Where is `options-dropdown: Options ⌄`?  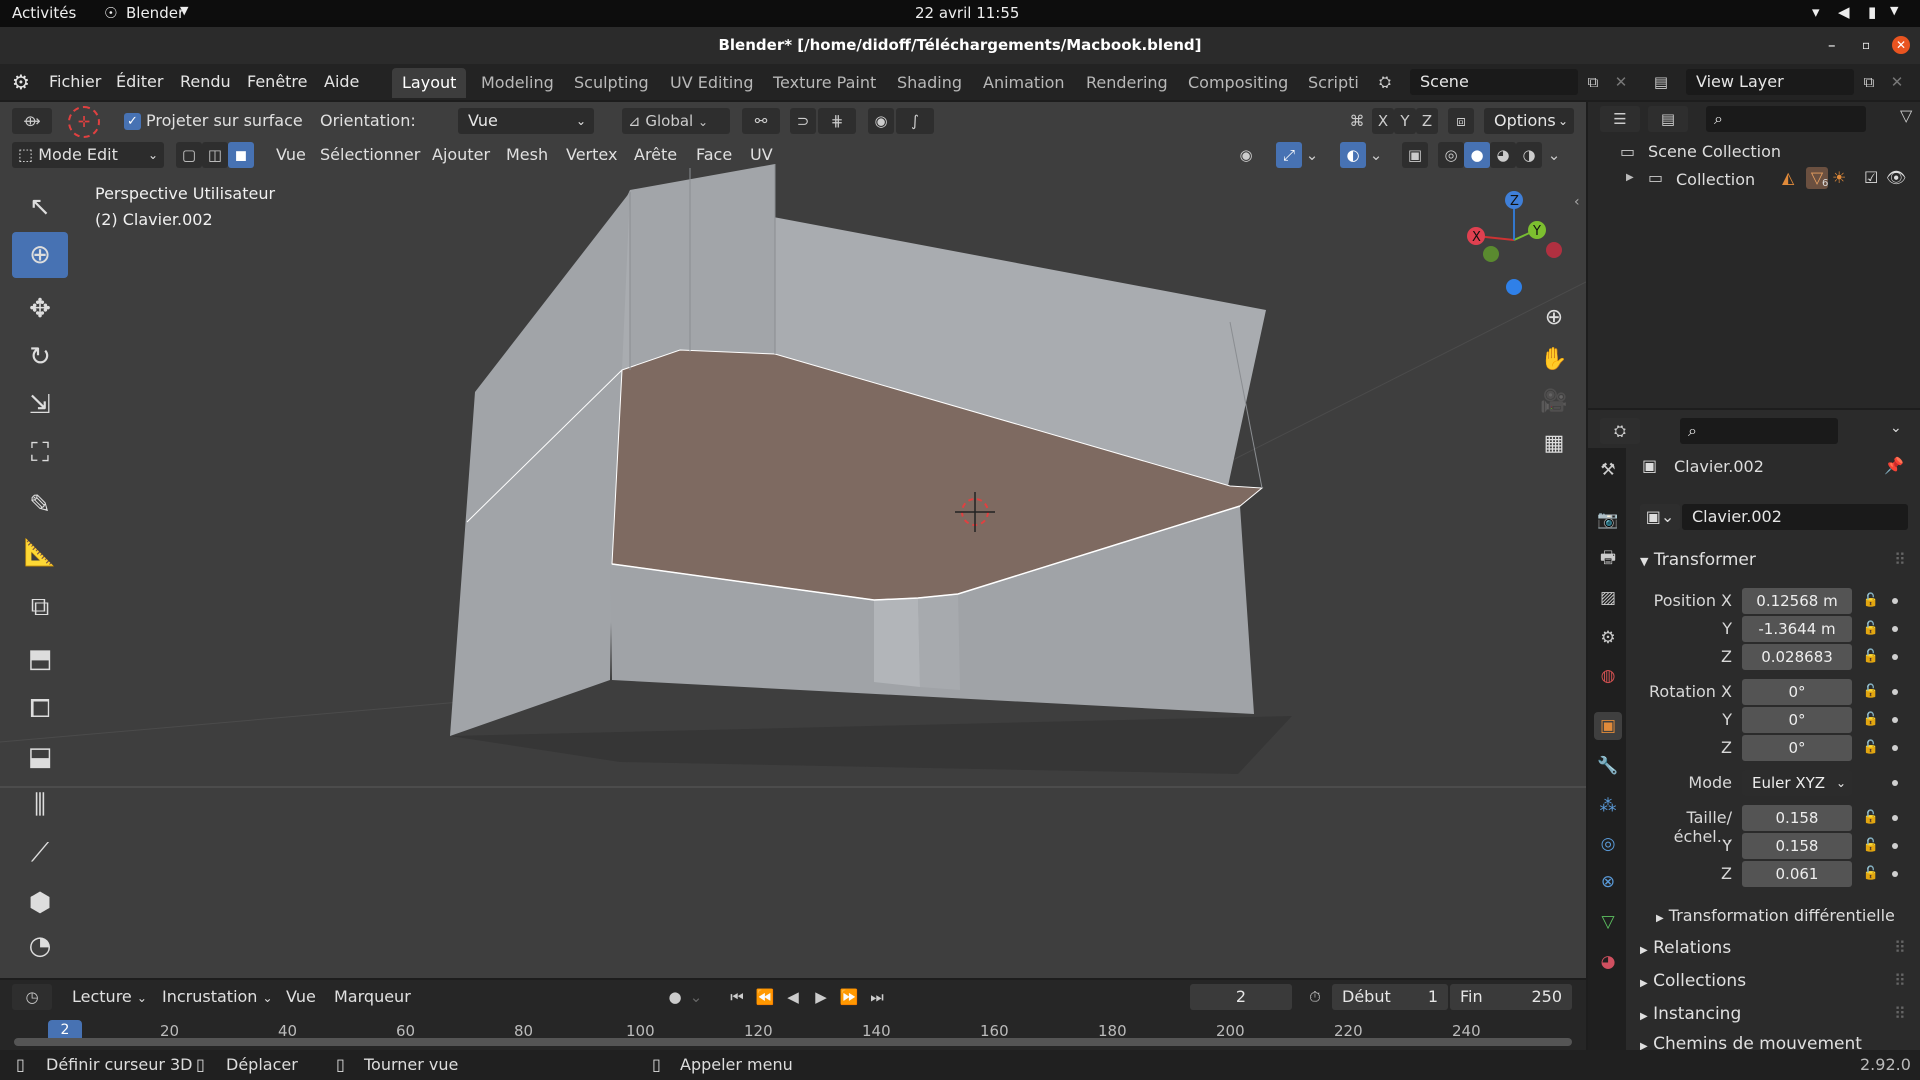 options-dropdown: Options ⌄ is located at coordinates (1529, 121).